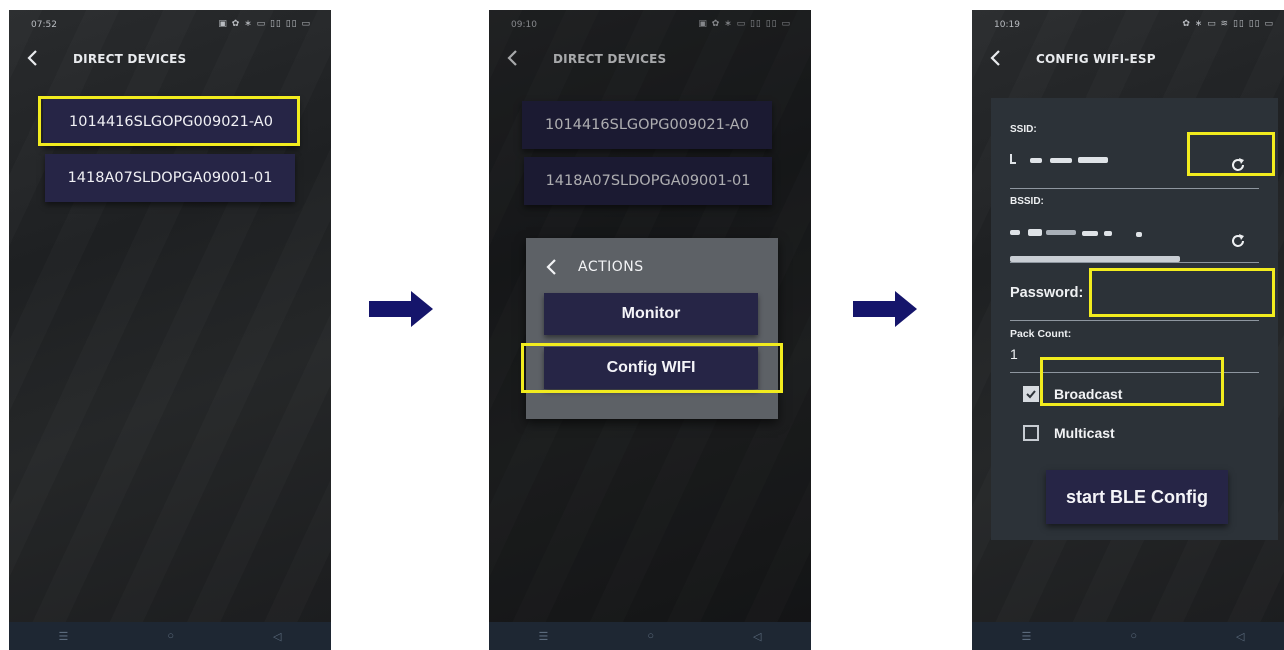  Describe the element at coordinates (652, 368) in the screenshot. I see `highlight-box-config-wifi` at that location.